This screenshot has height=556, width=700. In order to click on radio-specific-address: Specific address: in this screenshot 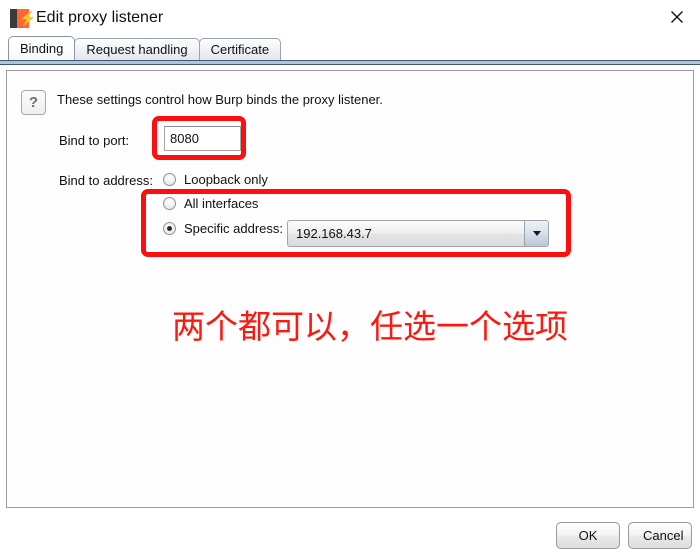, I will do `click(223, 228)`.